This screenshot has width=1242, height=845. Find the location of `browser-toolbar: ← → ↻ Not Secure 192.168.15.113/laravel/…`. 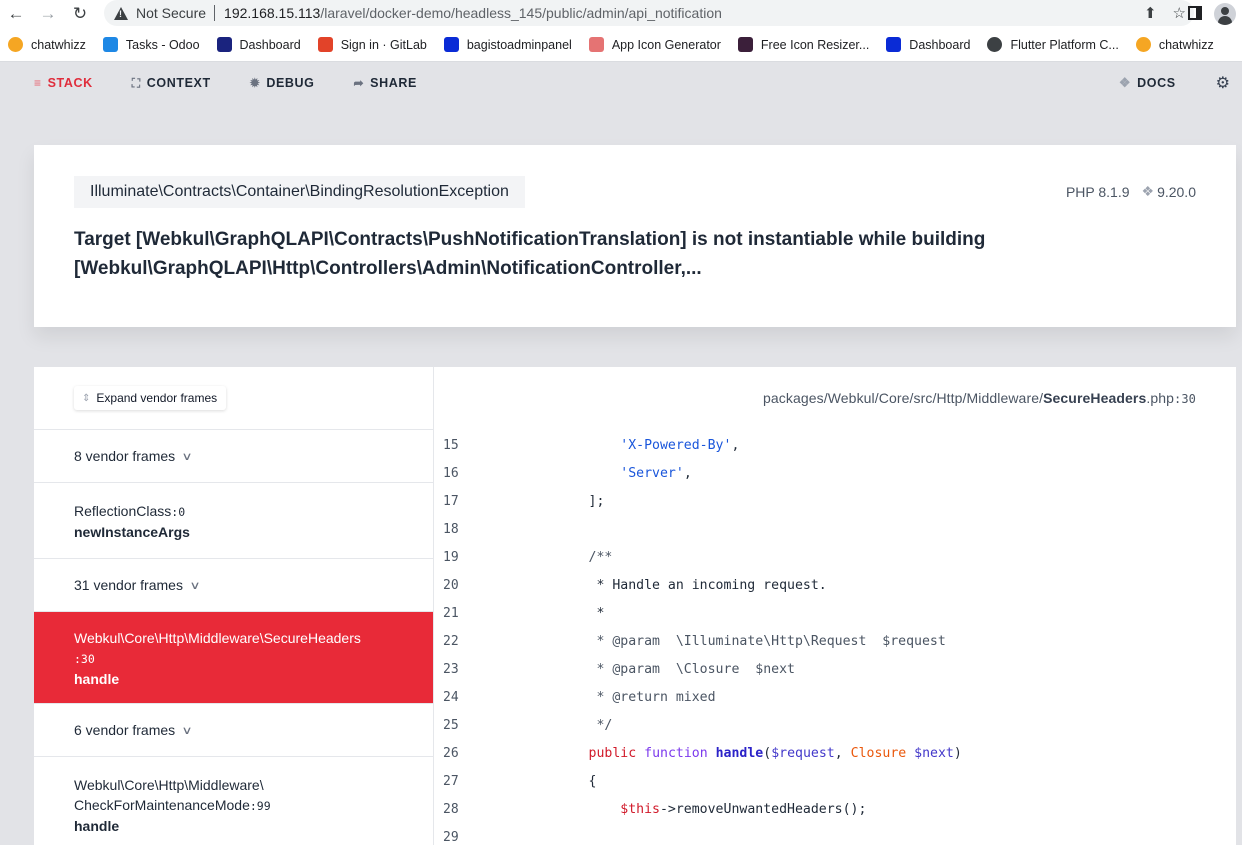

browser-toolbar: ← → ↻ Not Secure 192.168.15.113/laravel/… is located at coordinates (621, 14).